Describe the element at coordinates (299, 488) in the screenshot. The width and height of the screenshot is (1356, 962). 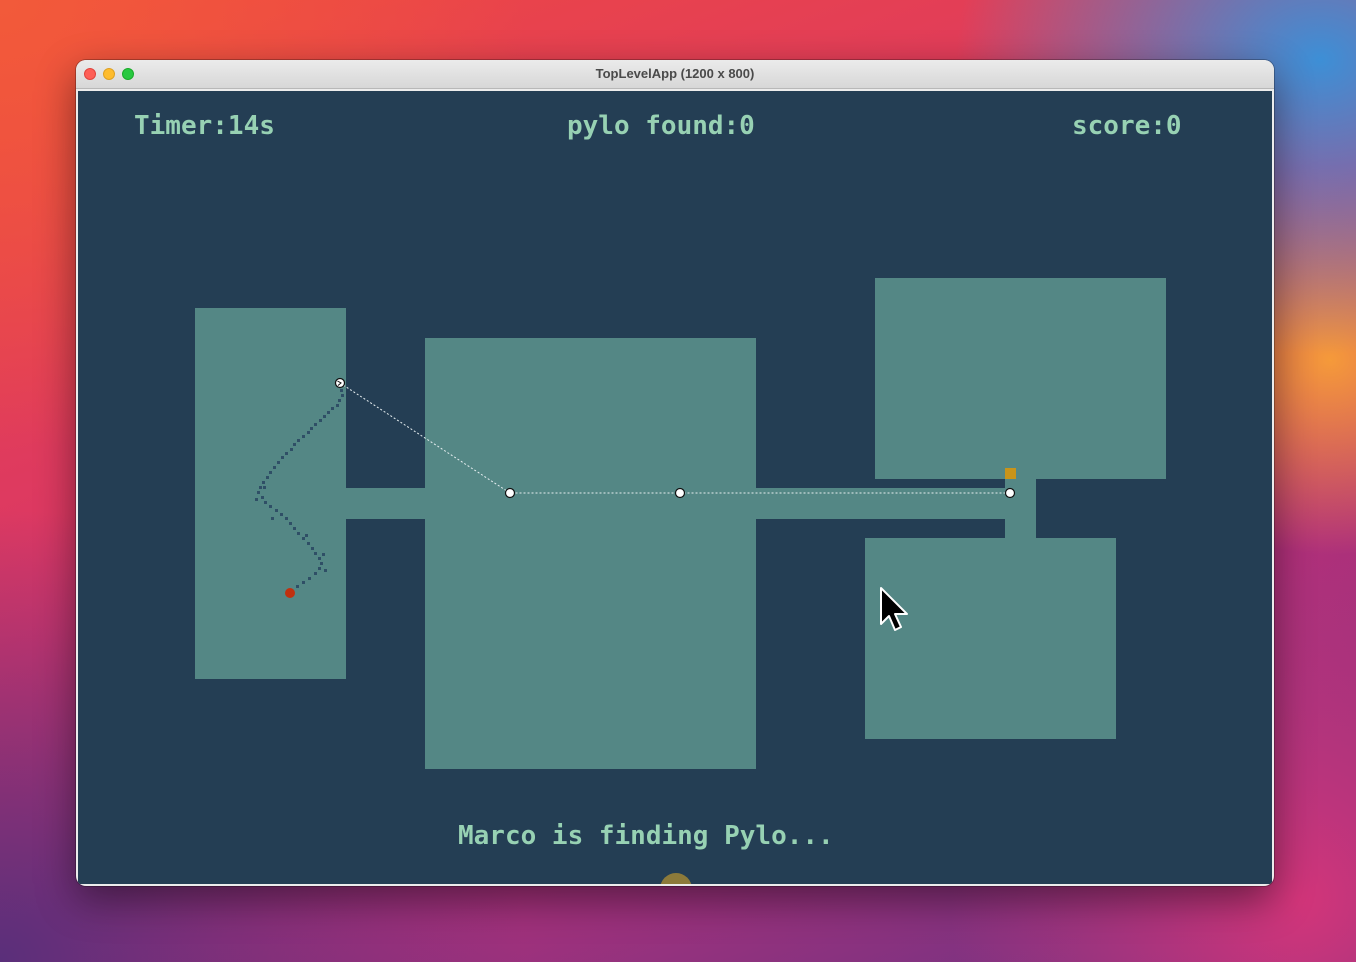
I see `search-trail` at that location.